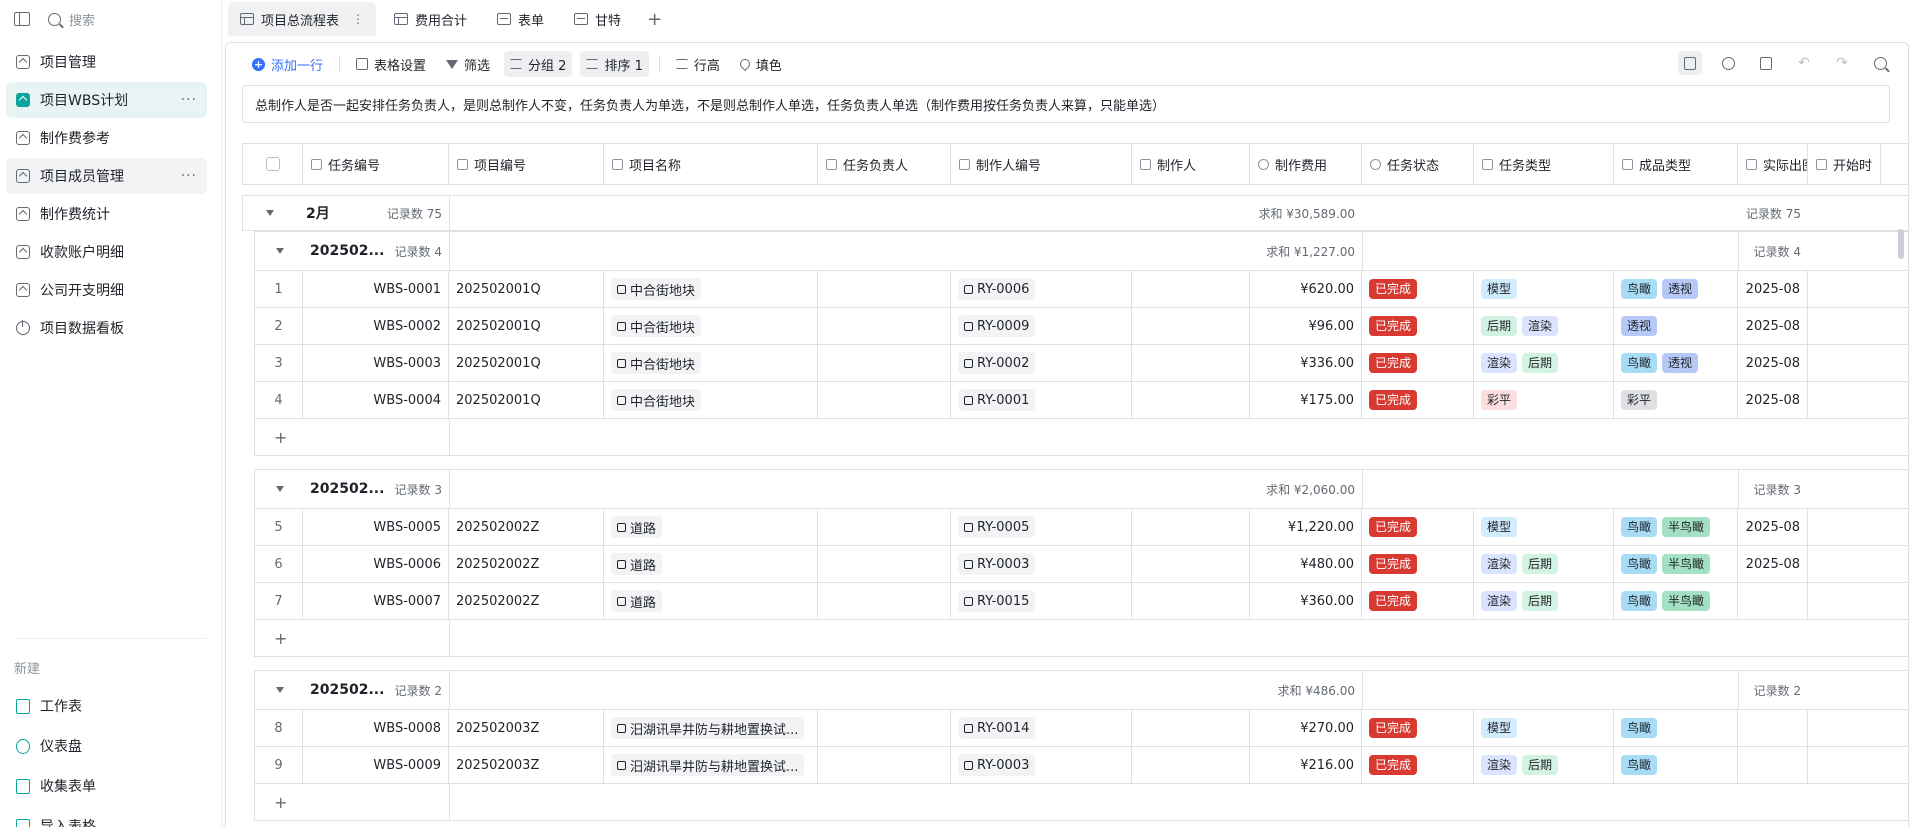 The height and width of the screenshot is (827, 1914). Describe the element at coordinates (1041, 728) in the screenshot. I see `maker-id-cell: RY-0014` at that location.